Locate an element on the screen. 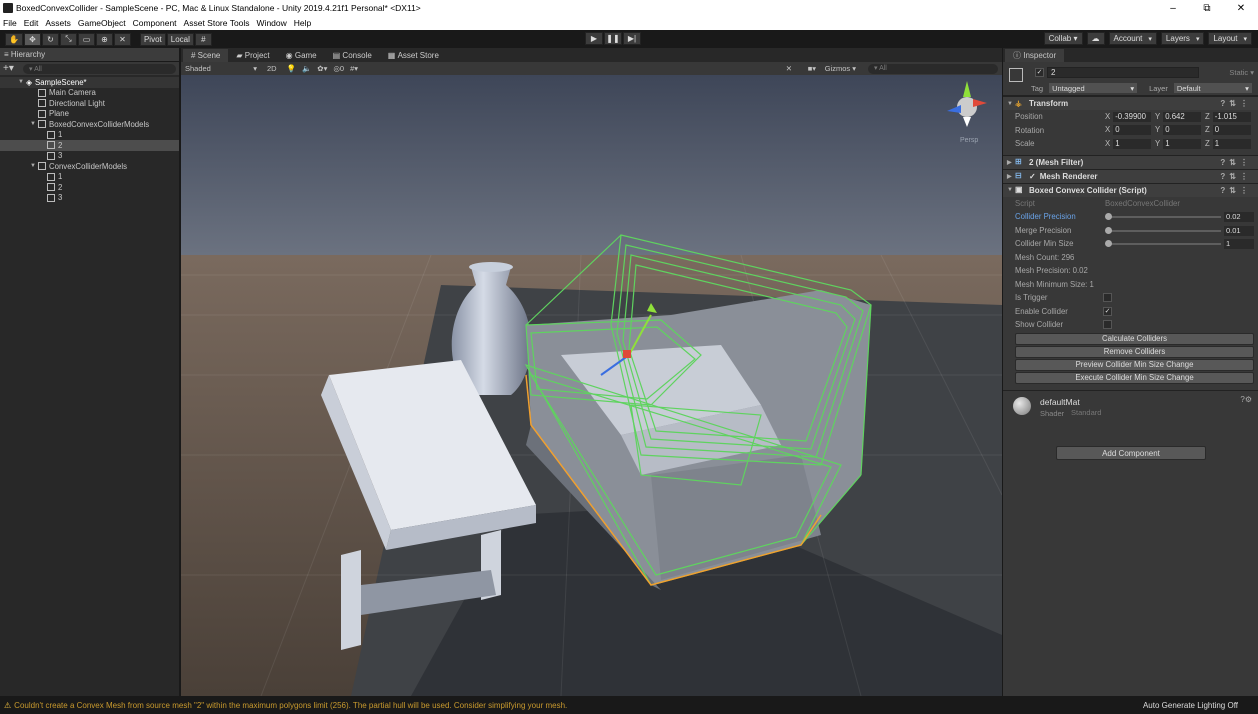 This screenshot has height=714, width=1258. audio-icon: 🔈 is located at coordinates (306, 68).